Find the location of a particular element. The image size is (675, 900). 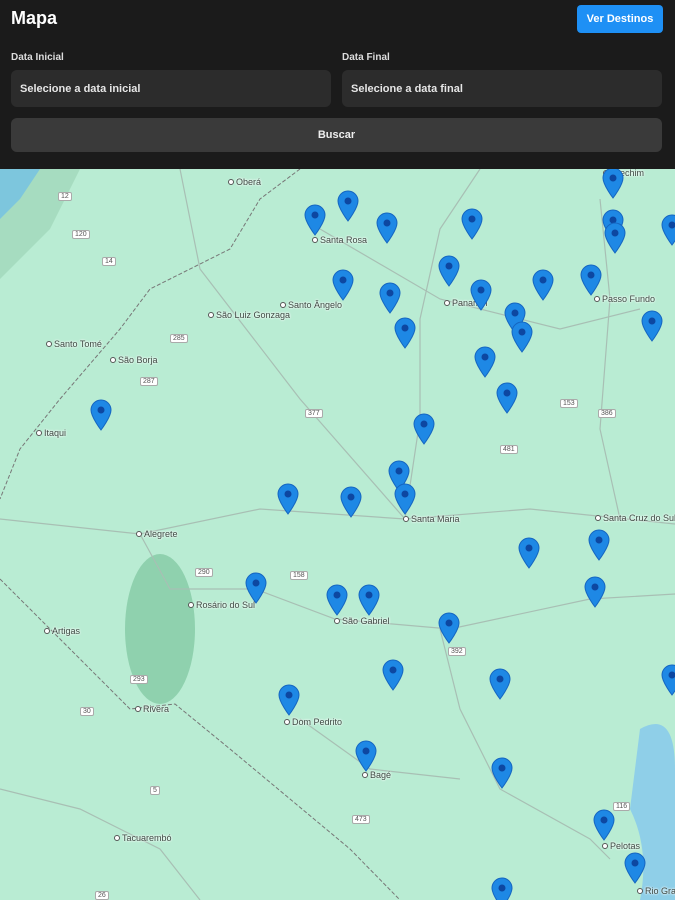

city-label: Itaqui is located at coordinates (51, 433).